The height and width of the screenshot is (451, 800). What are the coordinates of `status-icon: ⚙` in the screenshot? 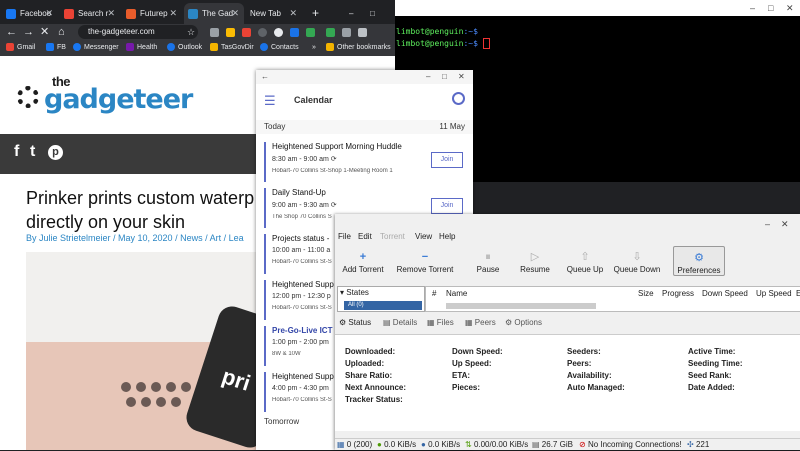 It's located at (343, 322).